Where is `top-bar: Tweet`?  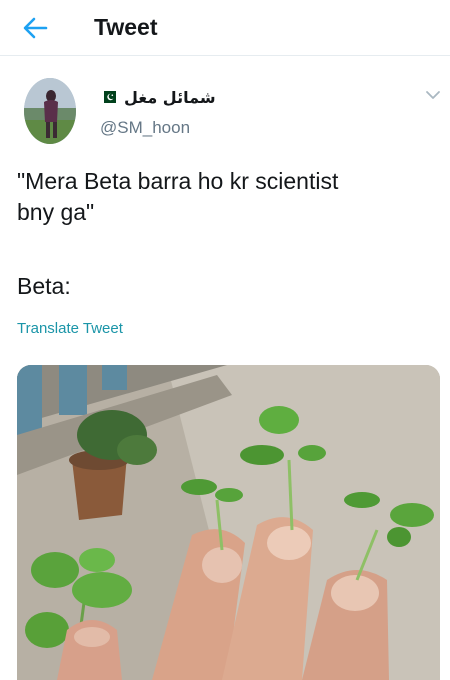 top-bar: Tweet is located at coordinates (225, 28).